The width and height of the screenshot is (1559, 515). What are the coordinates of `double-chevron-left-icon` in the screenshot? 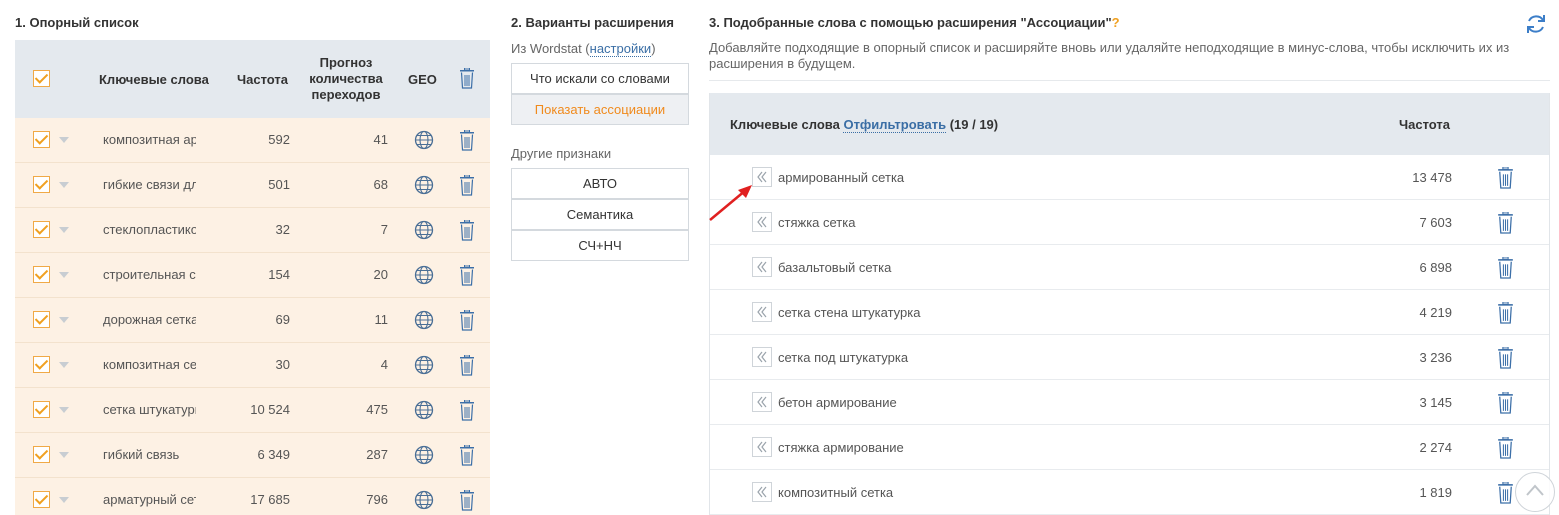 It's located at (762, 447).